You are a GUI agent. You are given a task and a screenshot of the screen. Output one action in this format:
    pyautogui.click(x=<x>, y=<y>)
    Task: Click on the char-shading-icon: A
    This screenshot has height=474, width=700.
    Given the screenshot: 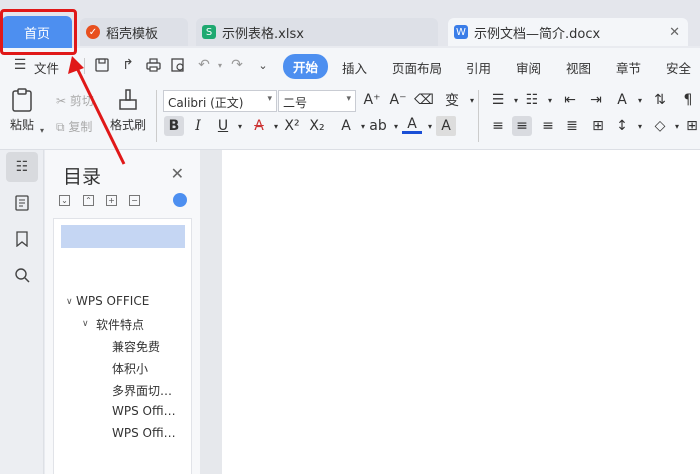 What is the action you would take?
    pyautogui.click(x=446, y=126)
    